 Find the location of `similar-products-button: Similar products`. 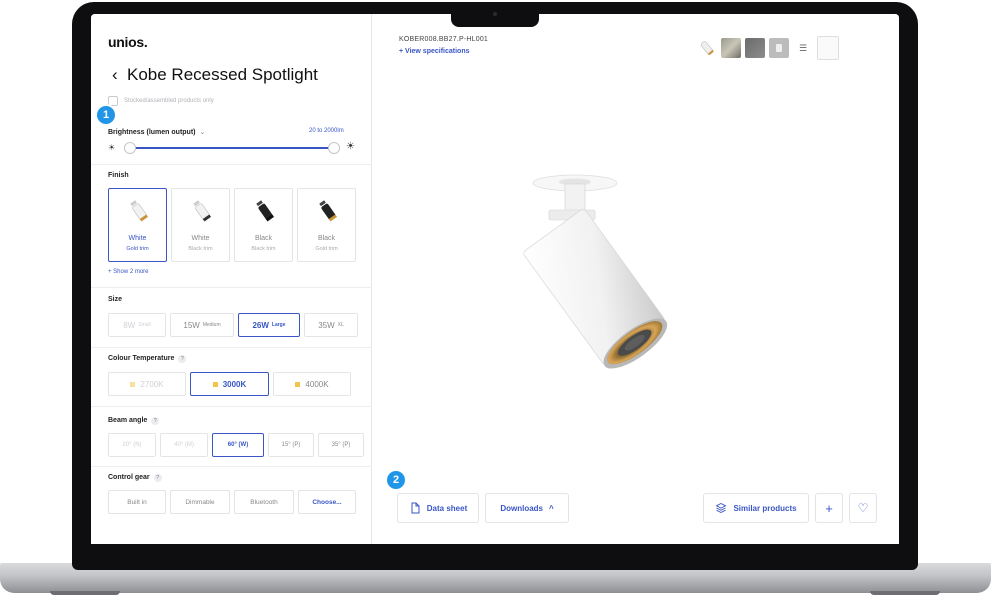

similar-products-button: Similar products is located at coordinates (756, 508).